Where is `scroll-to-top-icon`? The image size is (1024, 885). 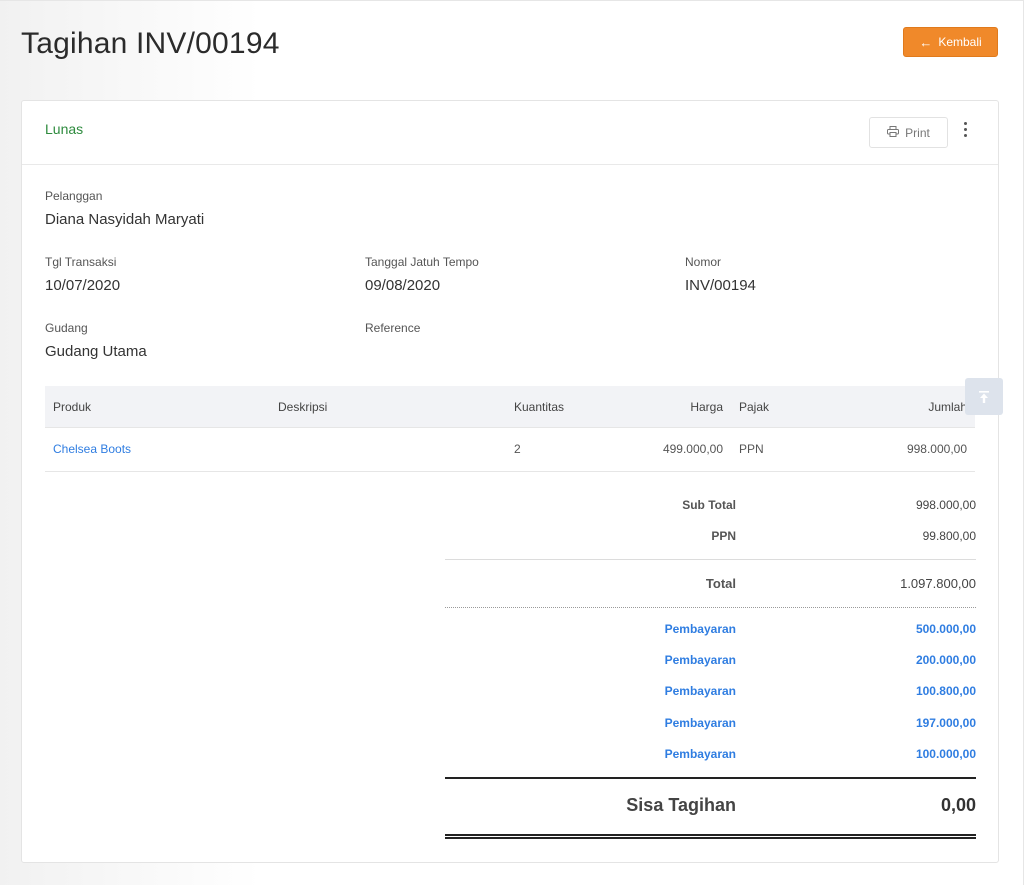 scroll-to-top-icon is located at coordinates (984, 396).